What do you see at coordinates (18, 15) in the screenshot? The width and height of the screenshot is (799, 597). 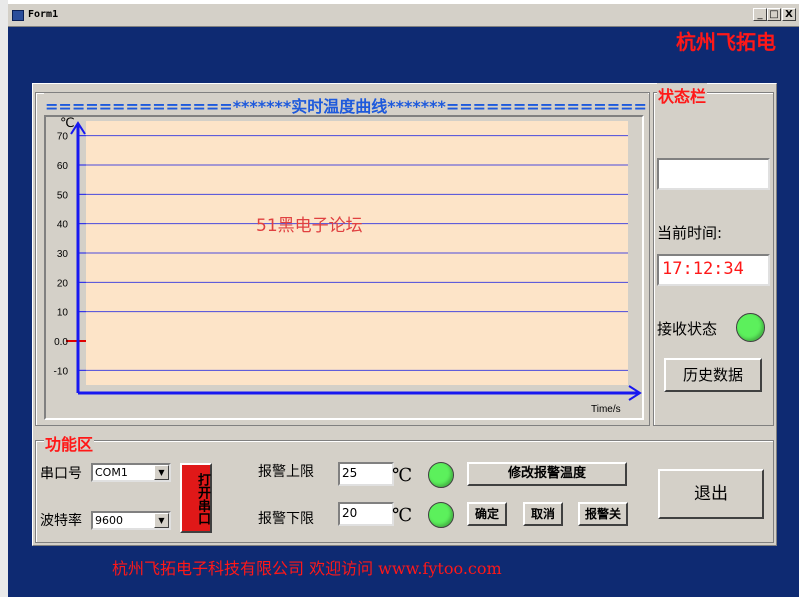 I see `app-icon` at bounding box center [18, 15].